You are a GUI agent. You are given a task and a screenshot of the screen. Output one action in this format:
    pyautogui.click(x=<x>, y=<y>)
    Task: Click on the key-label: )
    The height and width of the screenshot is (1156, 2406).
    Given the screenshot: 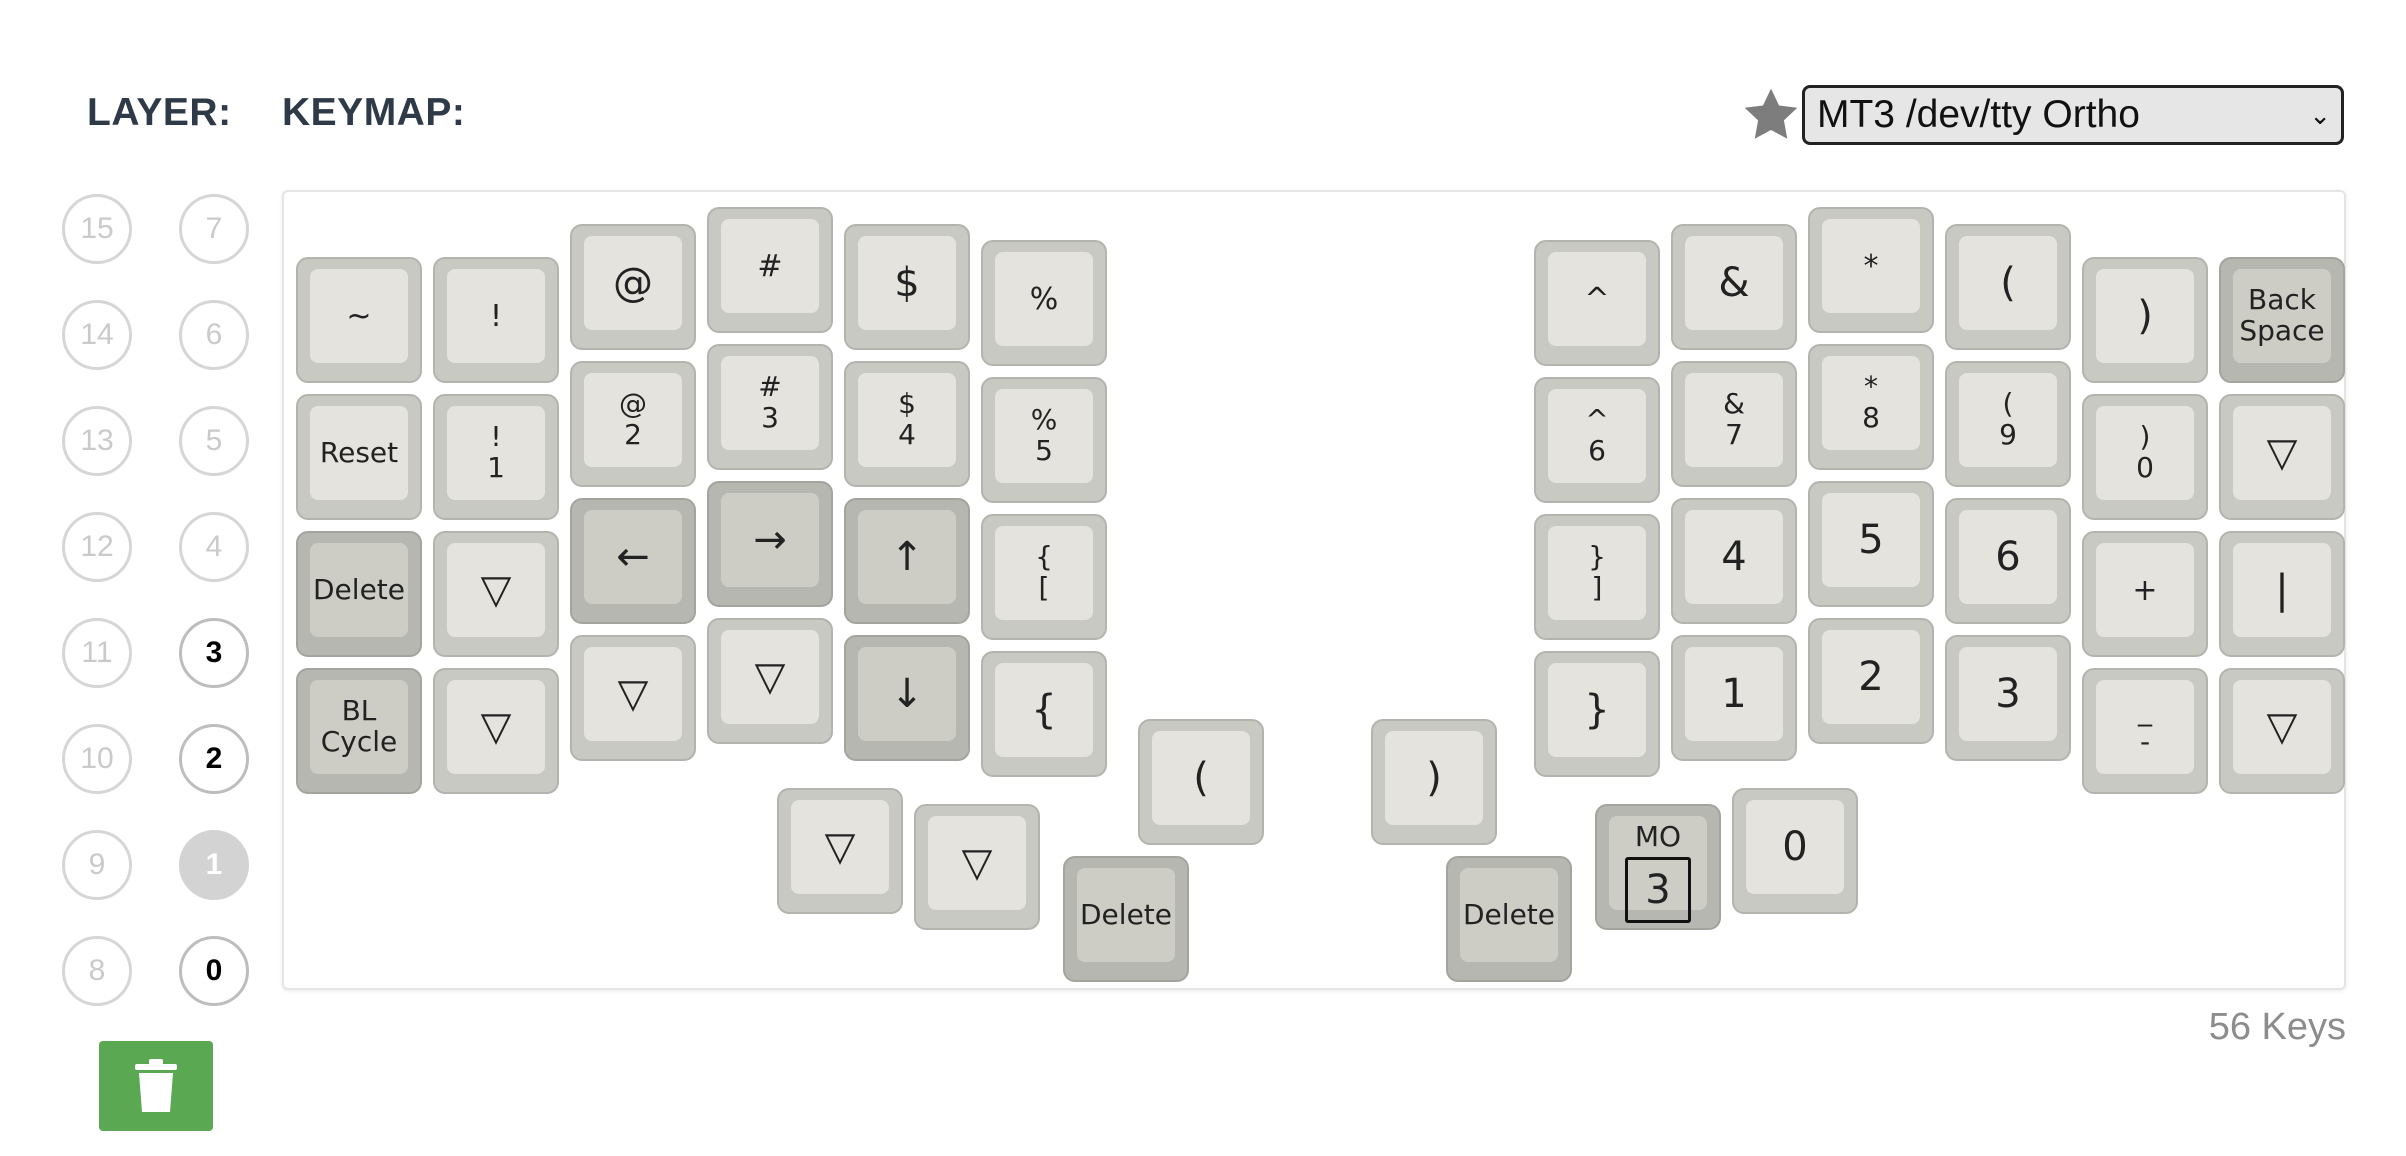 What is the action you would take?
    pyautogui.click(x=1434, y=778)
    